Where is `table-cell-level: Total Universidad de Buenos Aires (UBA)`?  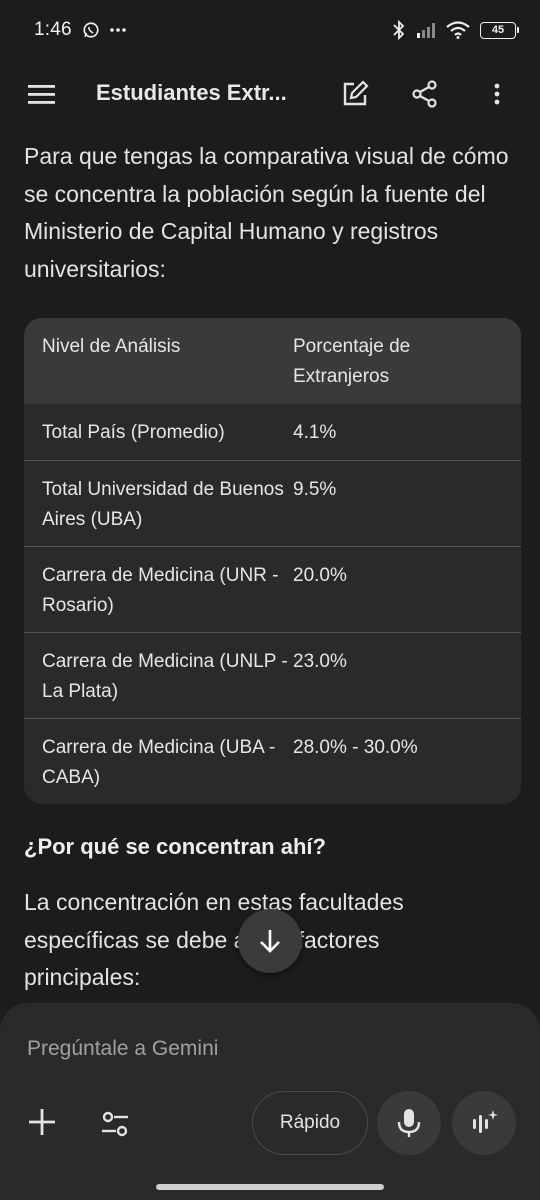
table-cell-level: Total Universidad de Buenos Aires (UBA) is located at coordinates (163, 504).